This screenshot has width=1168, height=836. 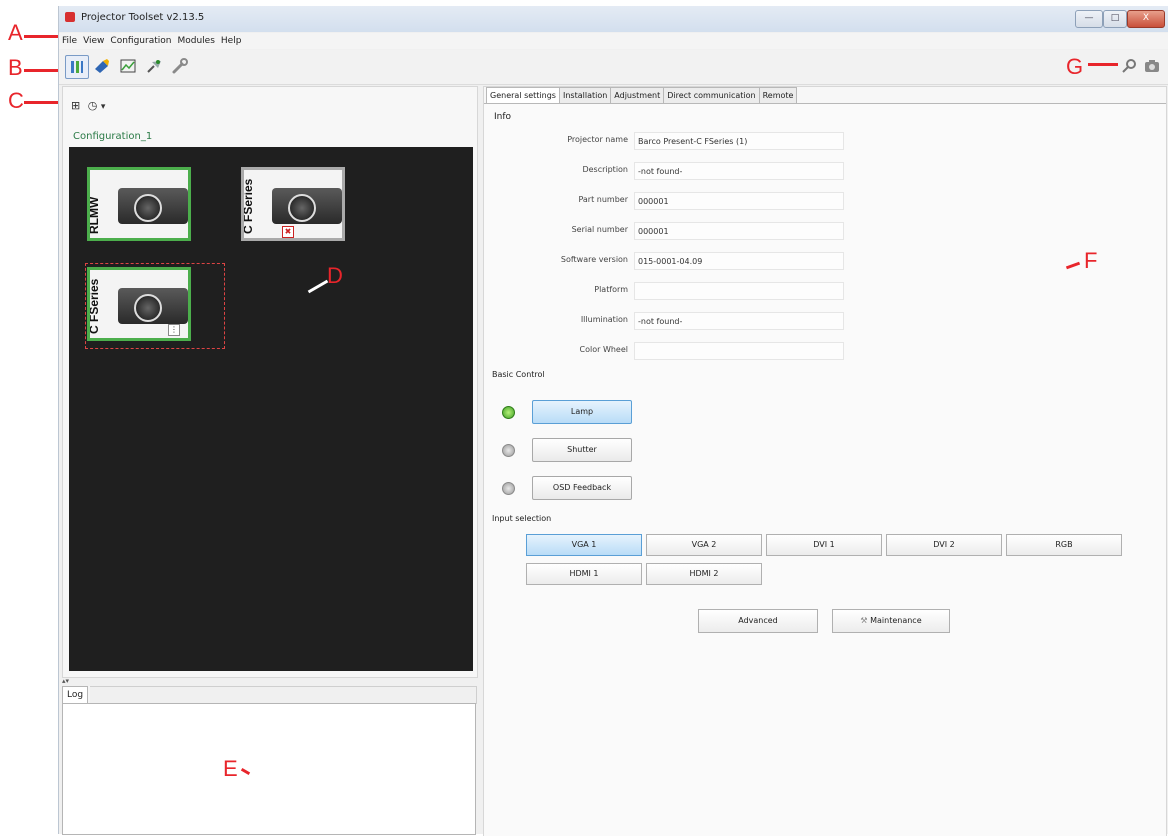 What do you see at coordinates (594, 259) in the screenshot?
I see `info-label: Software version` at bounding box center [594, 259].